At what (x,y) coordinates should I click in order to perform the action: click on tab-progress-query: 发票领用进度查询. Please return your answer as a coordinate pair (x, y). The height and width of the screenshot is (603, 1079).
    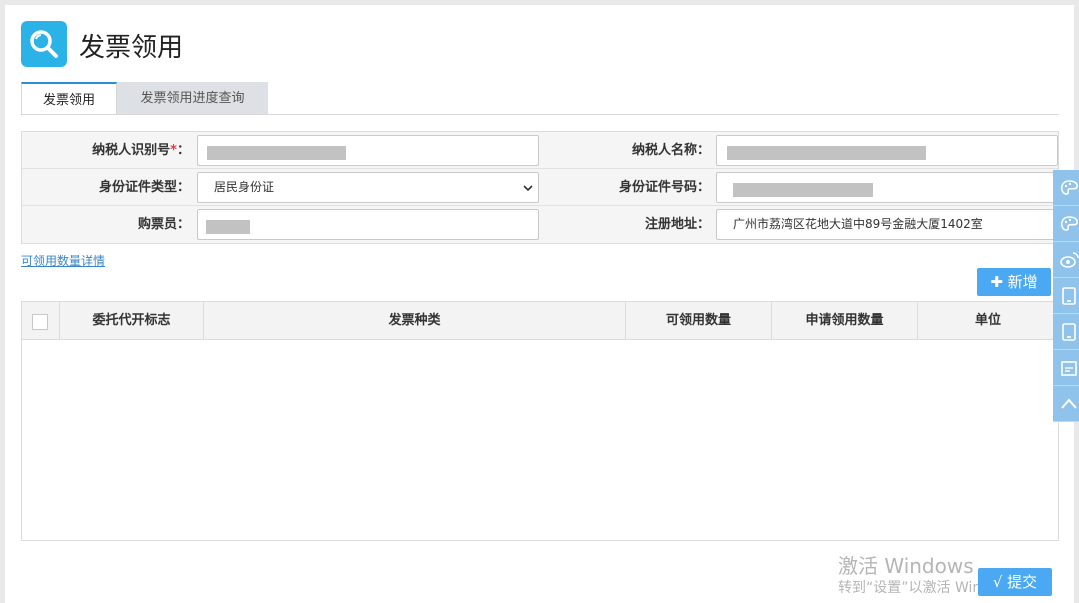
    Looking at the image, I should click on (192, 98).